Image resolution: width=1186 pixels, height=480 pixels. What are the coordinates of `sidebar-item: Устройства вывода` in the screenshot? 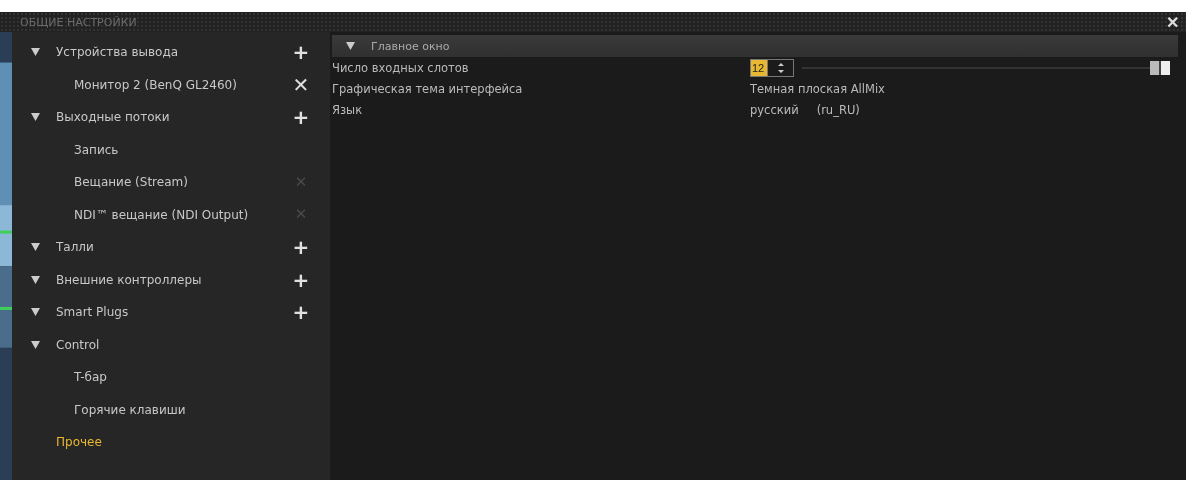 It's located at (174, 52).